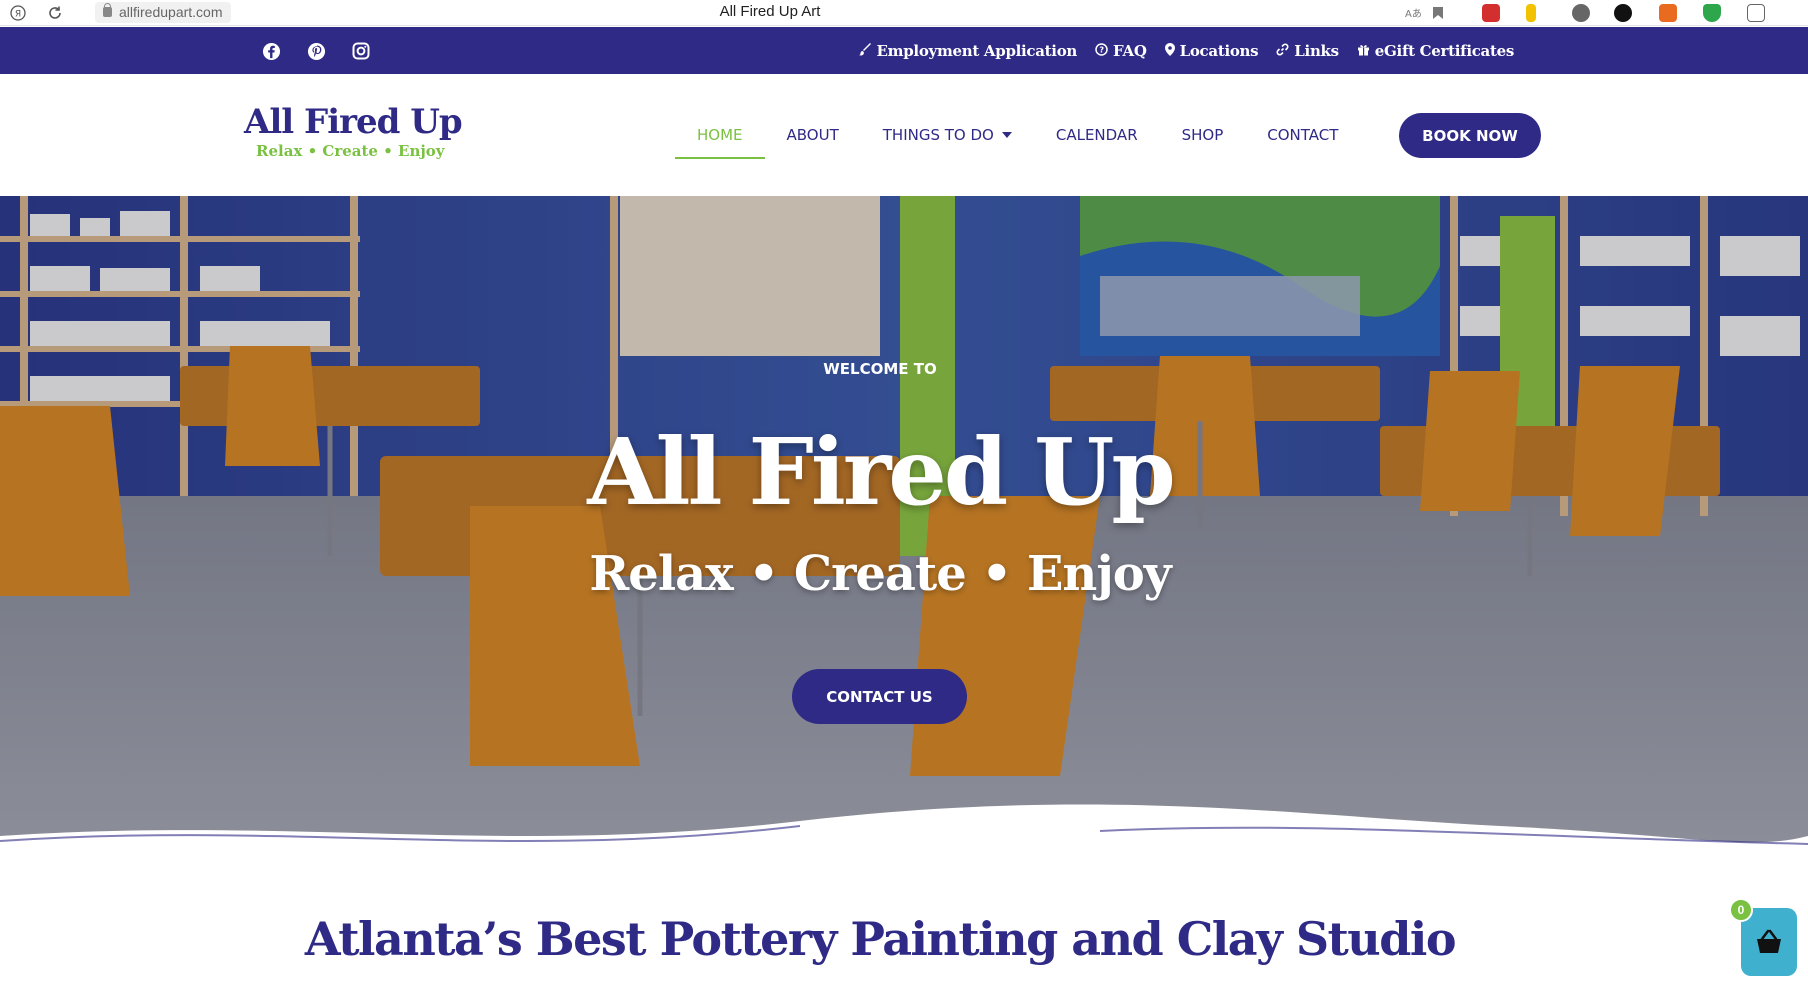 The image size is (1808, 987). I want to click on brush-icon, so click(865, 50).